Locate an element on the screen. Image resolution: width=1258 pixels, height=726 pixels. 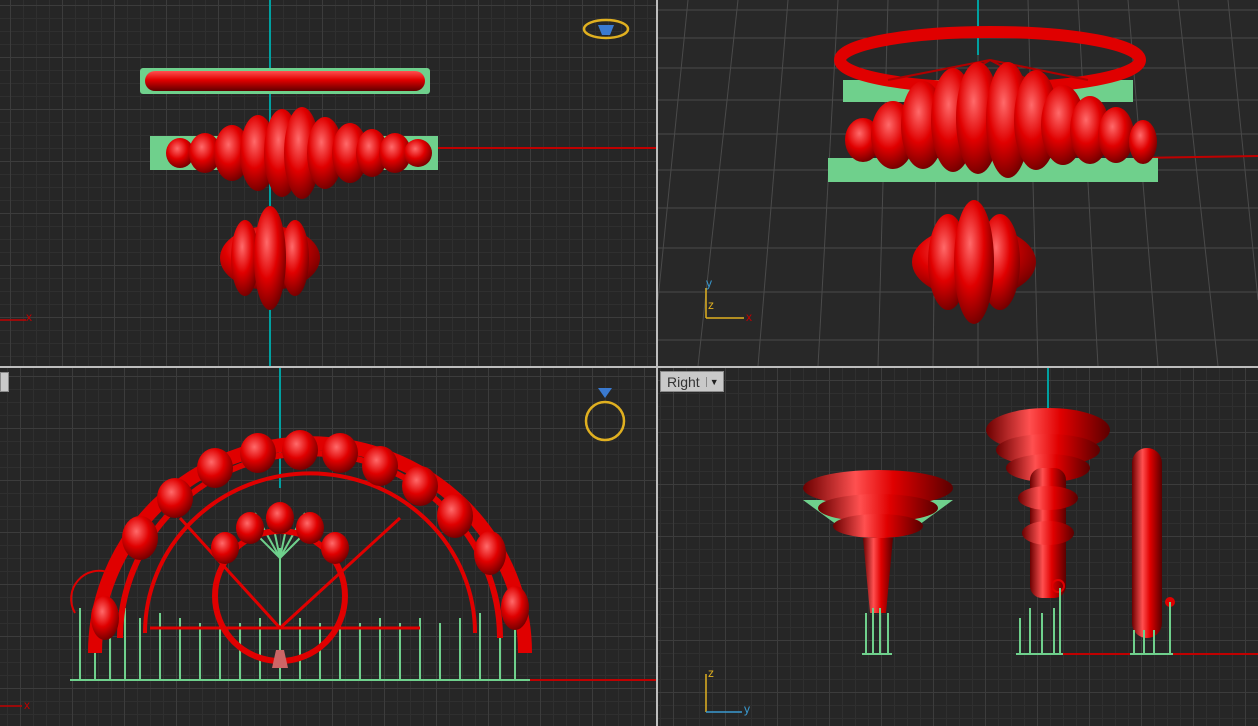
arch-petals is located at coordinates (310, 535).